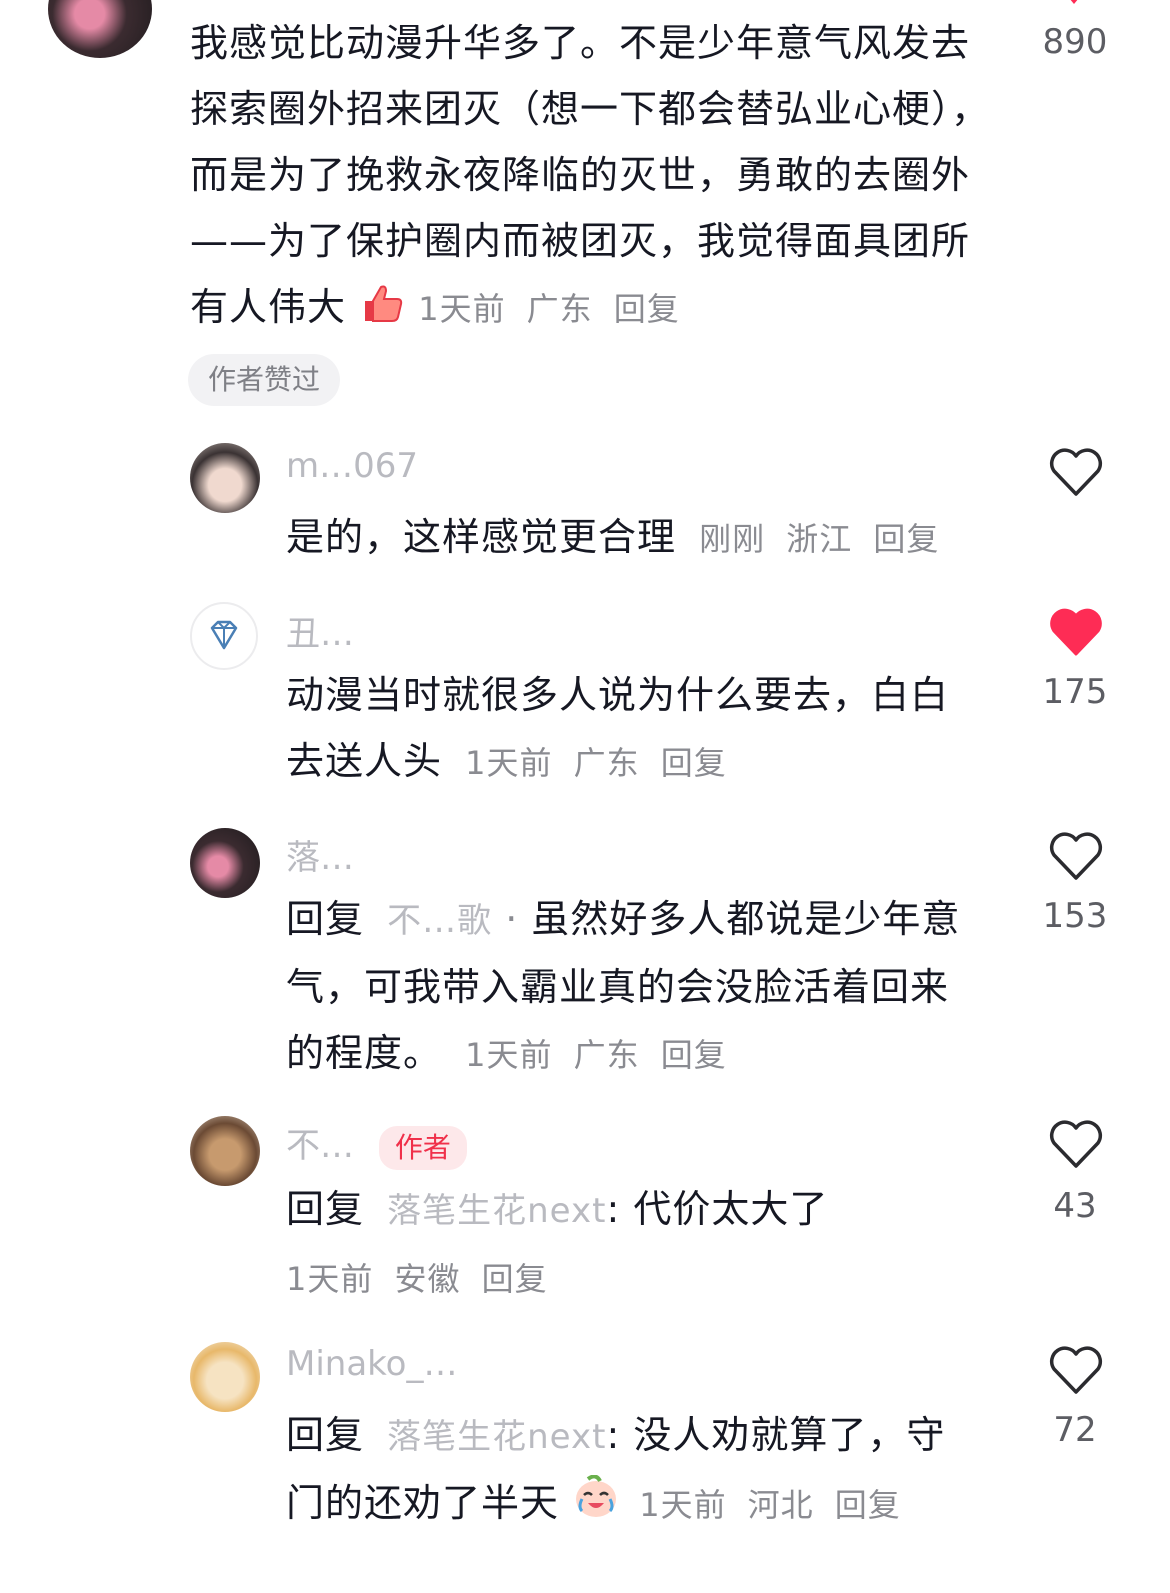 The image size is (1170, 1593). I want to click on reply-5-like-button, so click(1076, 1373).